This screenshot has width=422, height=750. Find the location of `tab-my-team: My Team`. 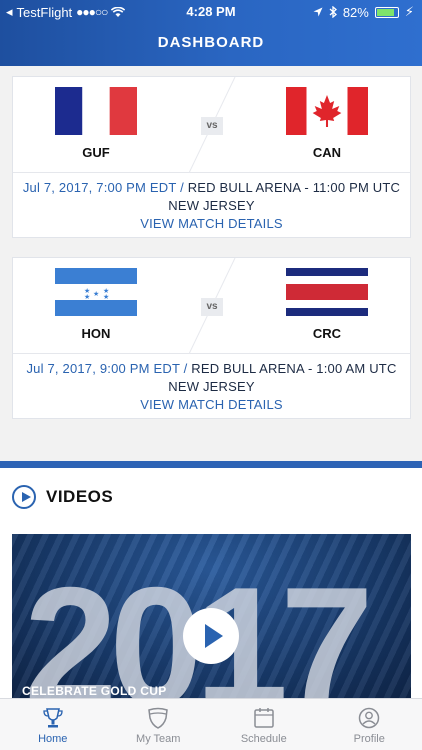

tab-my-team: My Team is located at coordinates (159, 724).